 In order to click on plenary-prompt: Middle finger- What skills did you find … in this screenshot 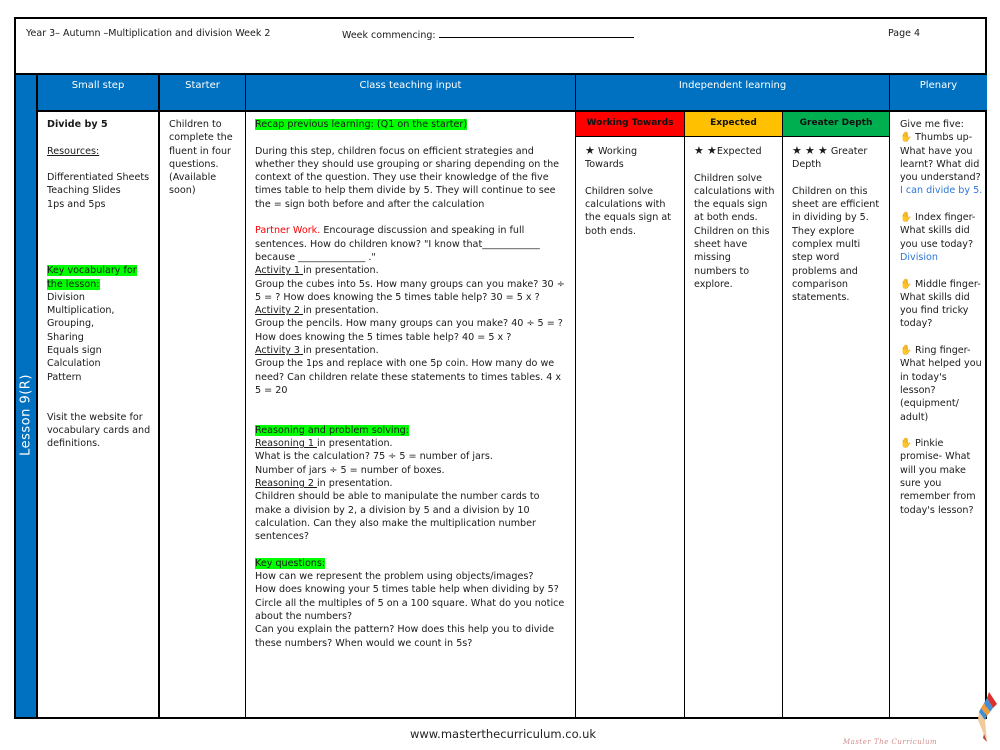, I will do `click(940, 304)`.